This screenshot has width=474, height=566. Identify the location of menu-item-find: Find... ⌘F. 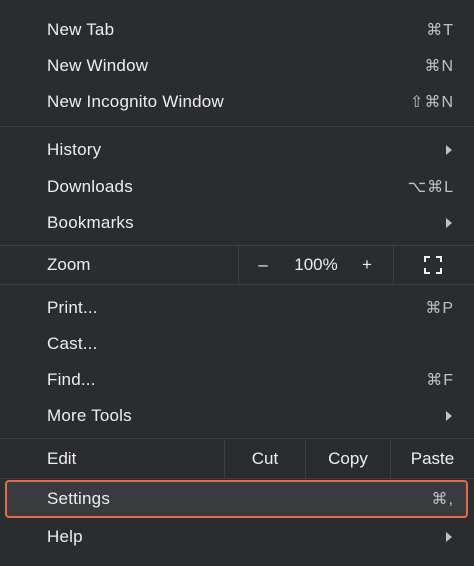
(237, 380).